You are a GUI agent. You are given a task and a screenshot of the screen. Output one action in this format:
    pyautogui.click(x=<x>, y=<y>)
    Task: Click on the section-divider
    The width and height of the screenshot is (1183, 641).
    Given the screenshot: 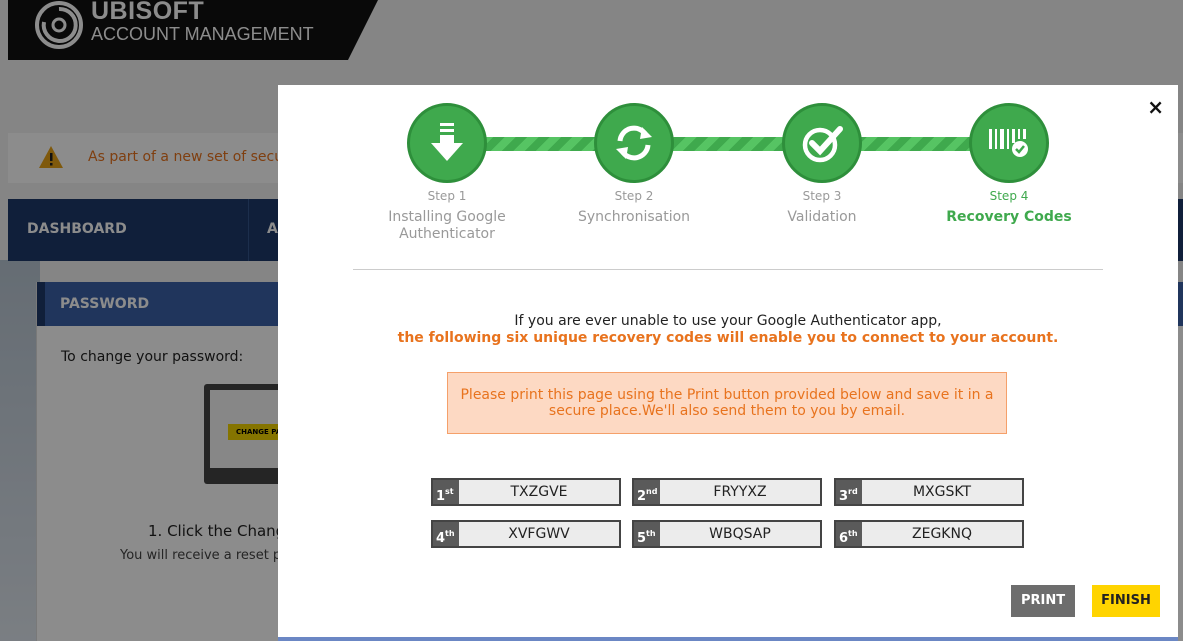 What is the action you would take?
    pyautogui.click(x=728, y=269)
    